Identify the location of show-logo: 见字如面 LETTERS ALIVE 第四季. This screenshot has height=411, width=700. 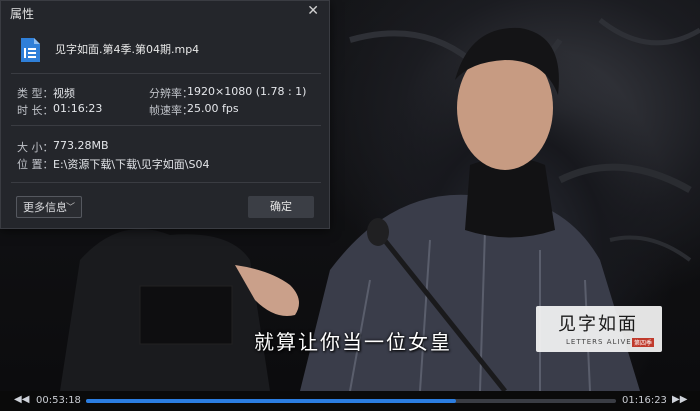
(599, 329).